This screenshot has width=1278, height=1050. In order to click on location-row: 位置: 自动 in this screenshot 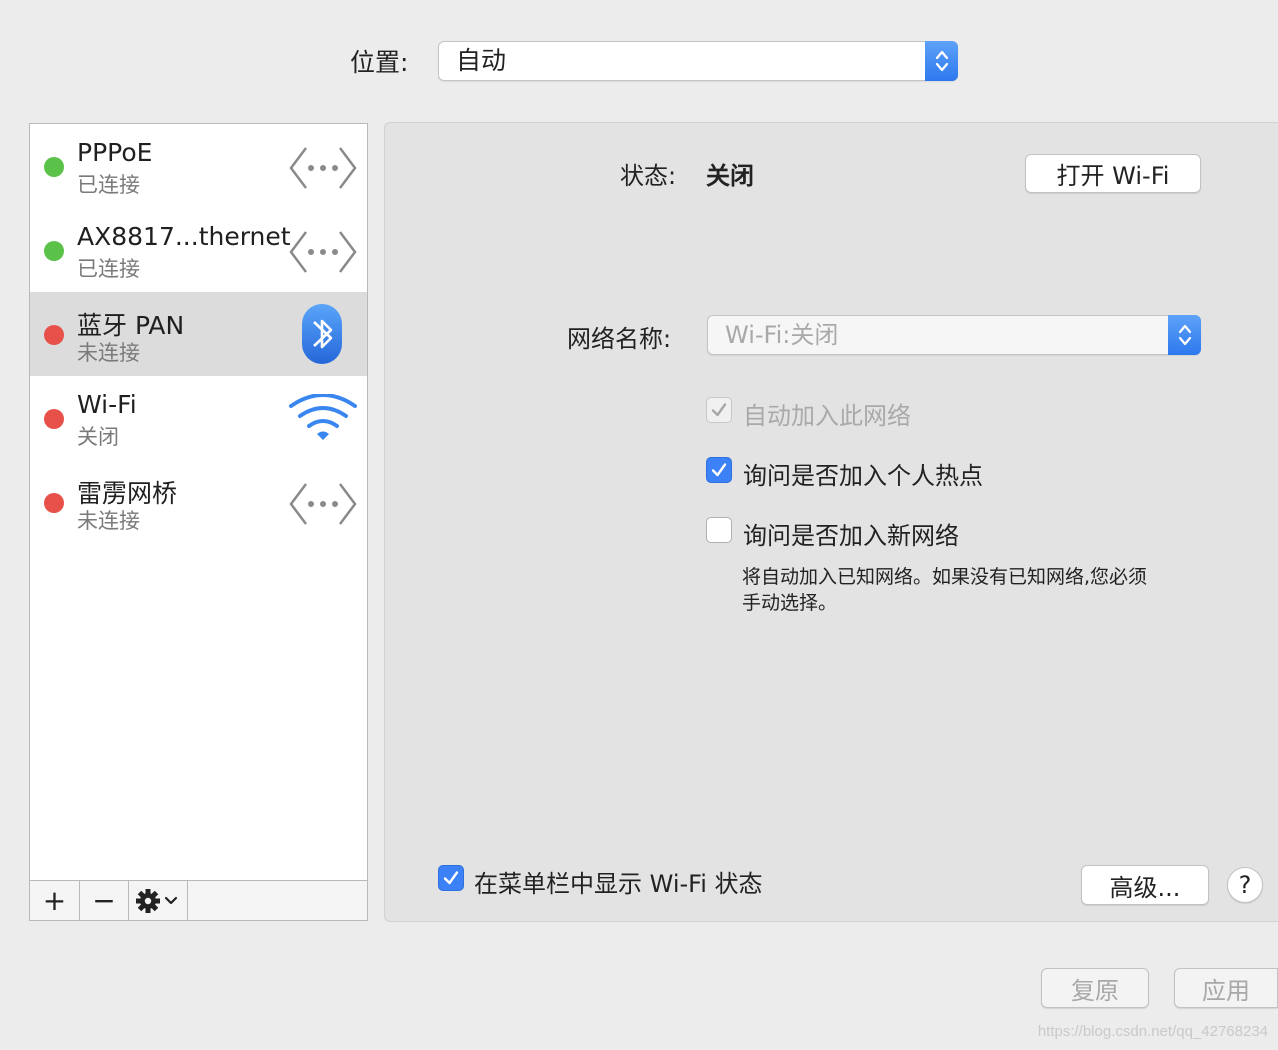, I will do `click(654, 61)`.